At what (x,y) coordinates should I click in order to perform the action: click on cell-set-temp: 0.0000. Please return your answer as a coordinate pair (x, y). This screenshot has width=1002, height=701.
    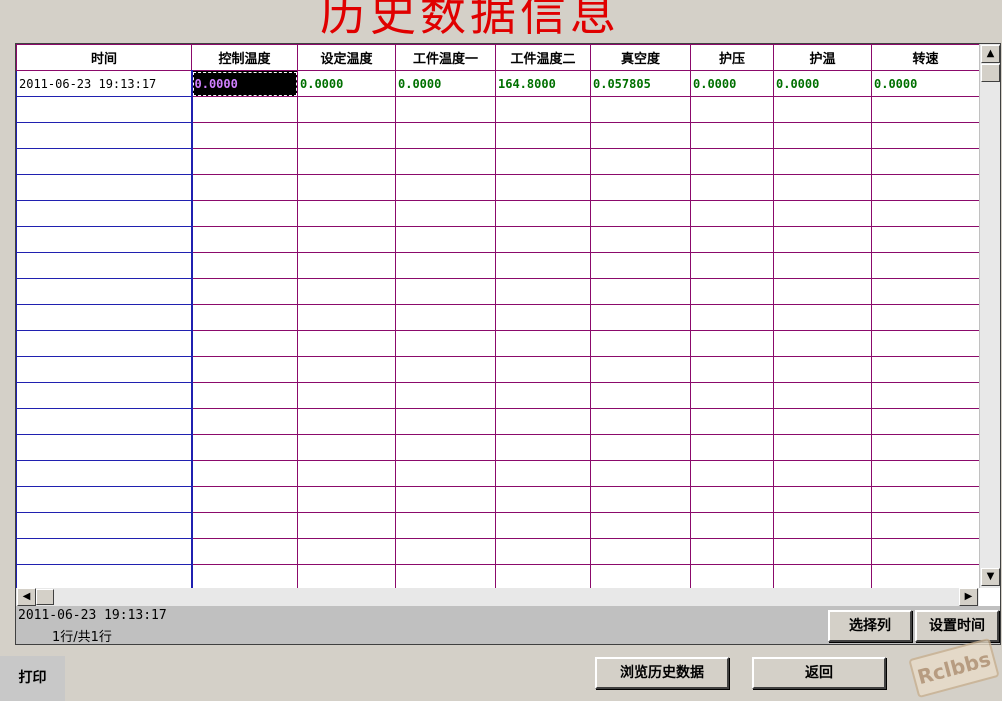
    Looking at the image, I should click on (346, 83).